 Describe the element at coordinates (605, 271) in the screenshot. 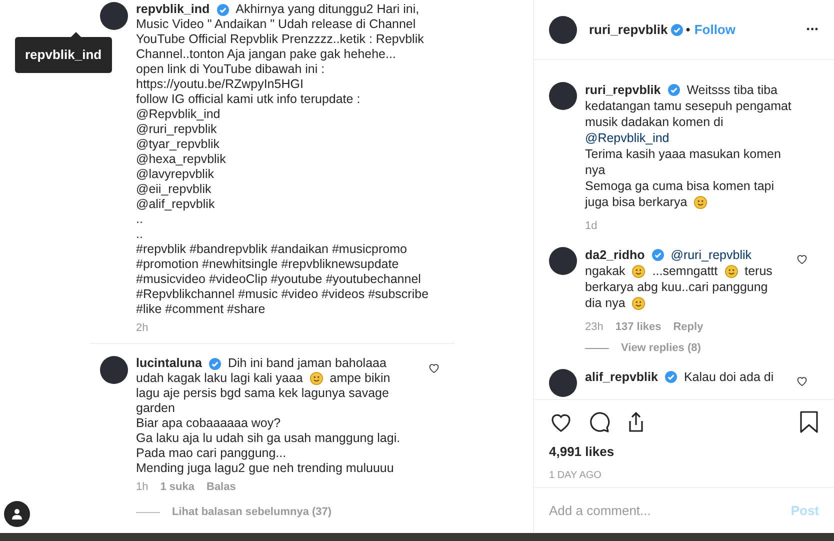

I see `comment-text: ngakak` at that location.